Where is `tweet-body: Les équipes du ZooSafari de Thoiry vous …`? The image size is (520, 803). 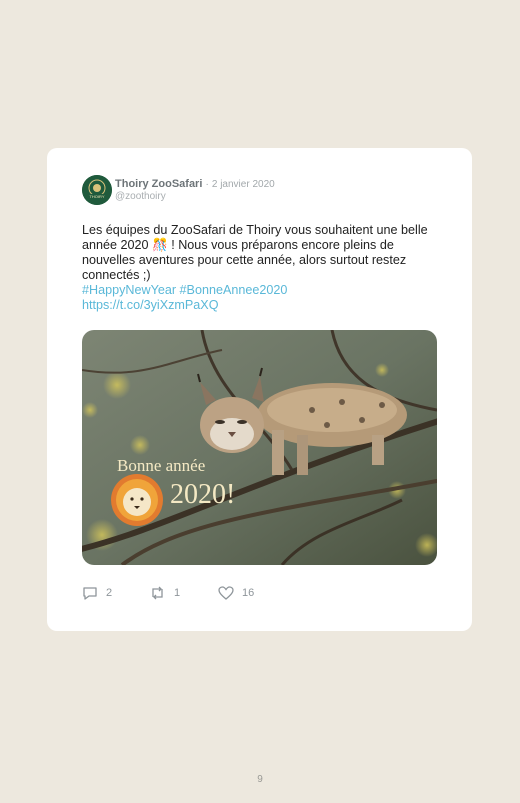
tweet-body: Les équipes du ZooSafari de Thoiry vous … is located at coordinates (255, 252).